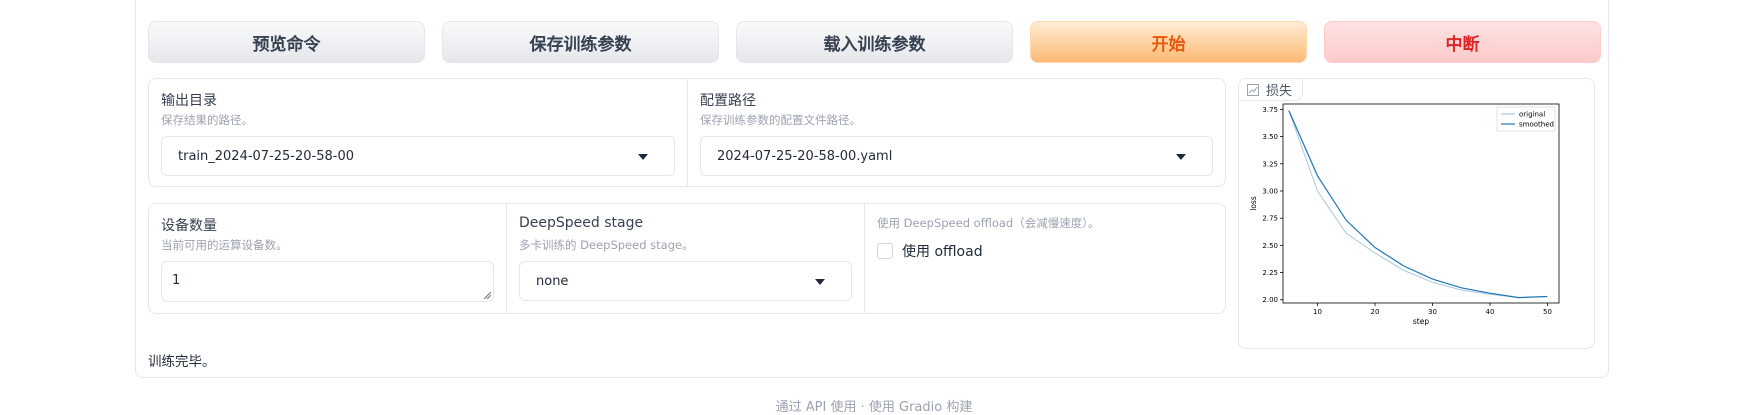 This screenshot has height=415, width=1748. What do you see at coordinates (1490, 312) in the screenshot?
I see `x-tick-label: 40` at bounding box center [1490, 312].